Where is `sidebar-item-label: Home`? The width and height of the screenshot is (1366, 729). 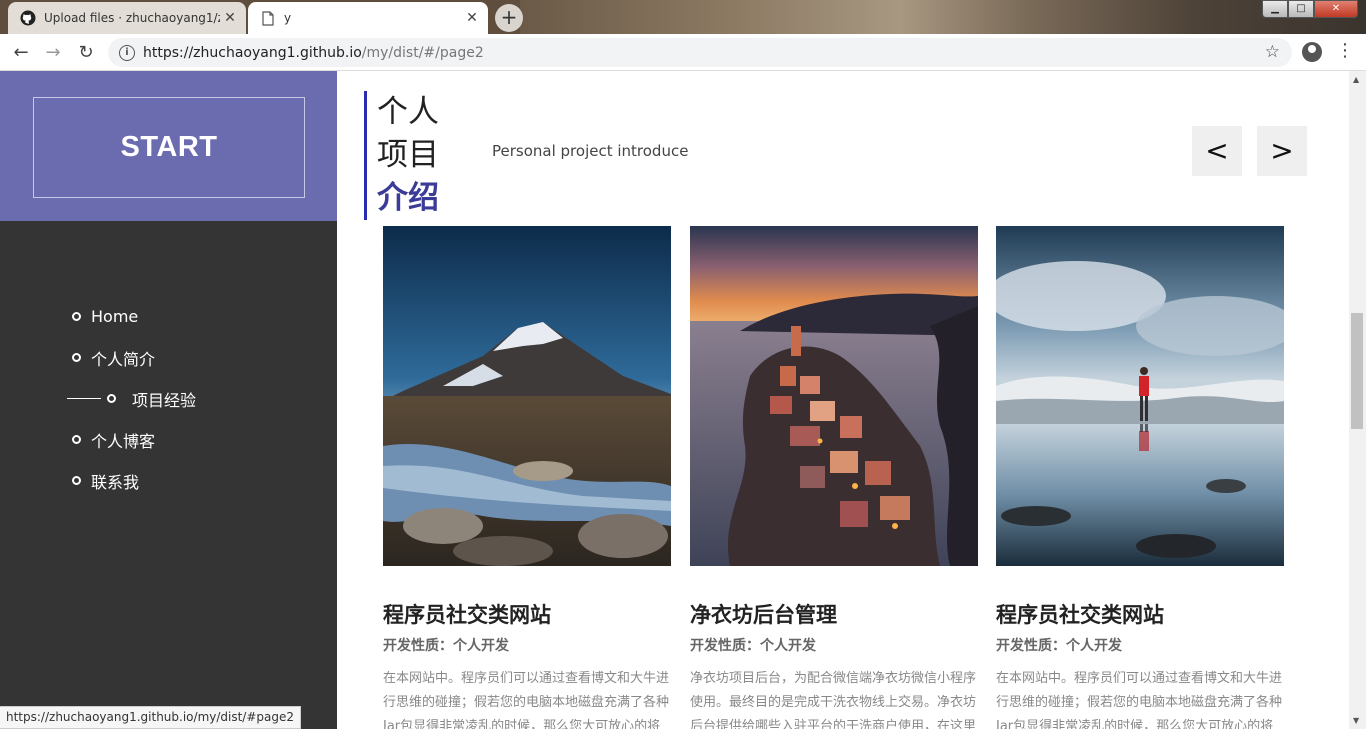 sidebar-item-label: Home is located at coordinates (115, 316).